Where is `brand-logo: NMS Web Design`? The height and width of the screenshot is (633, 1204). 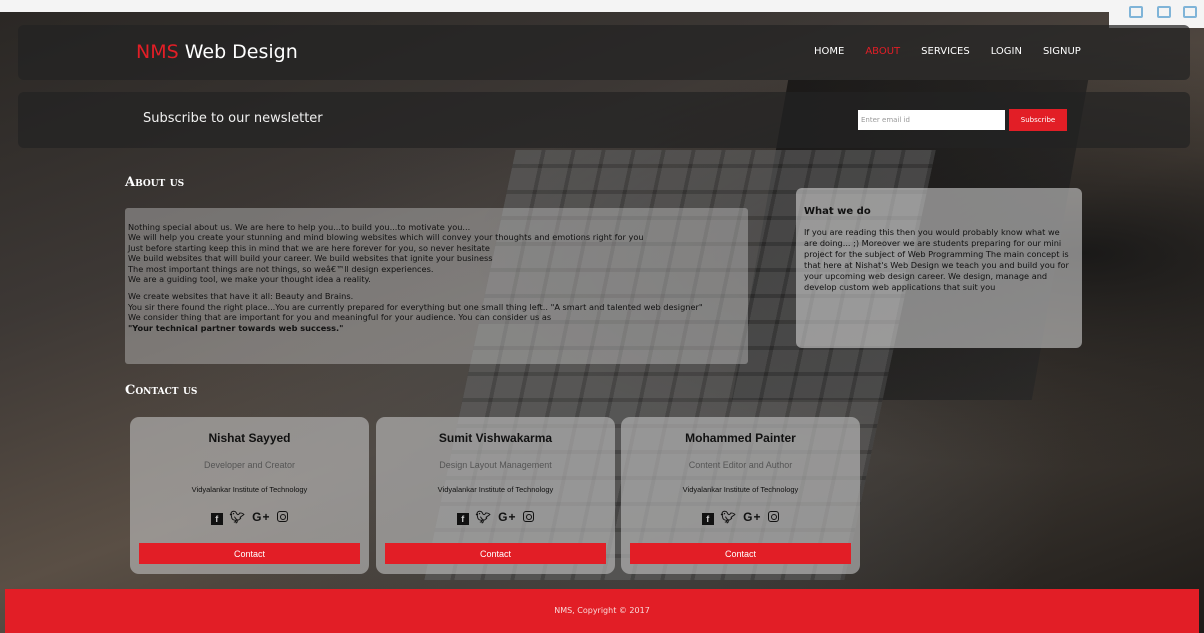
brand-logo: NMS Web Design is located at coordinates (217, 52).